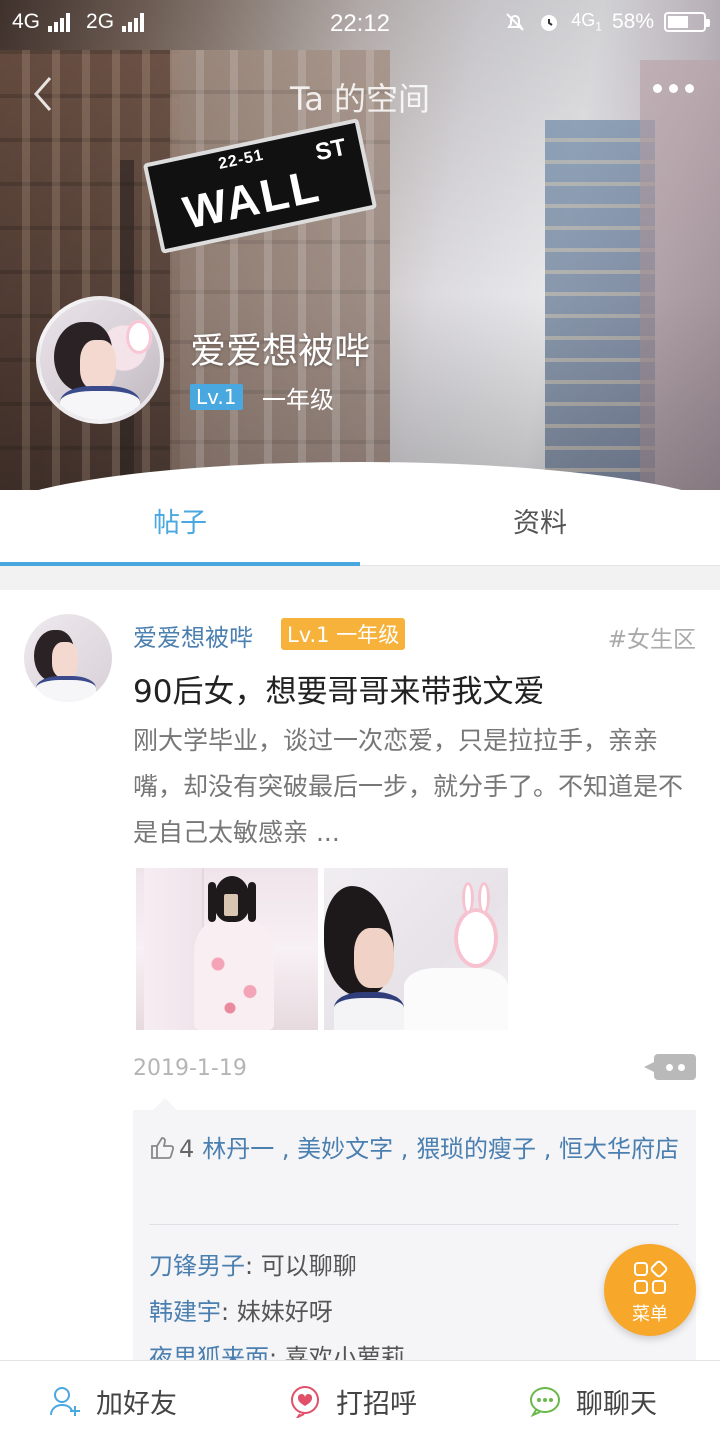 This screenshot has width=720, height=1440. What do you see at coordinates (600, 305) in the screenshot?
I see `building-right` at bounding box center [600, 305].